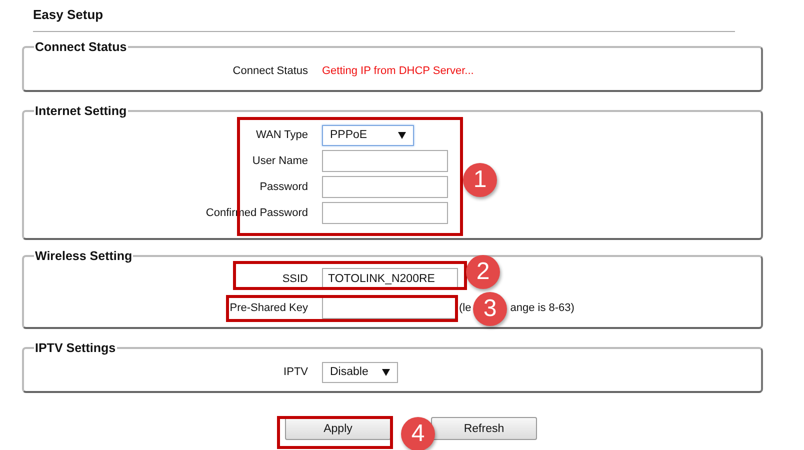 This screenshot has height=450, width=804. Describe the element at coordinates (483, 272) in the screenshot. I see `step-number-badge: 2` at that location.